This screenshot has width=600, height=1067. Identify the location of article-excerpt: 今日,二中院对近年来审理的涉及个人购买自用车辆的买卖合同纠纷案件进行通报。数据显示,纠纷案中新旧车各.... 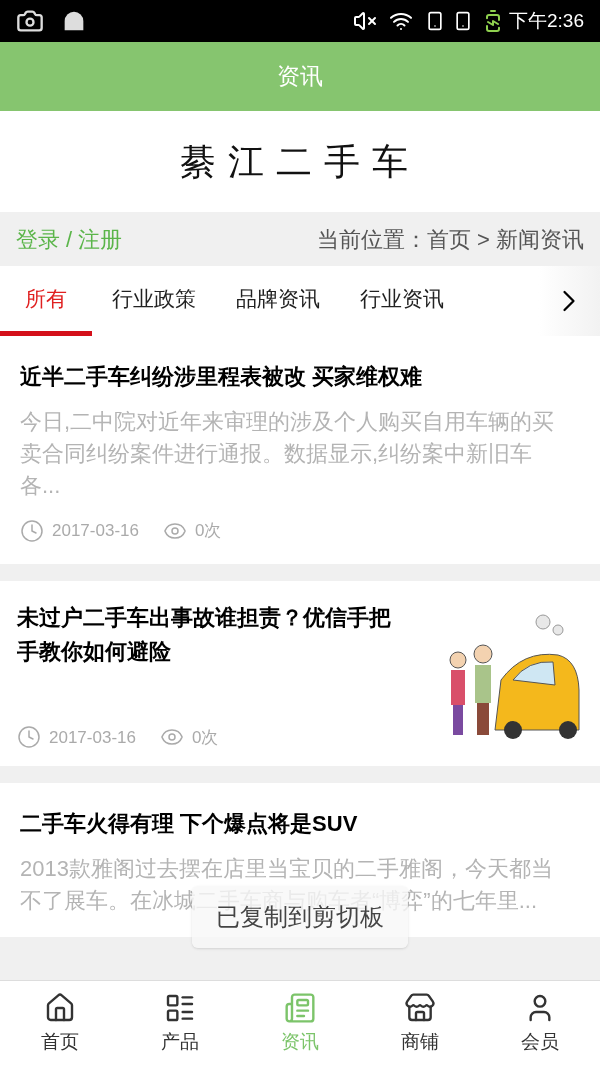
(288, 454).